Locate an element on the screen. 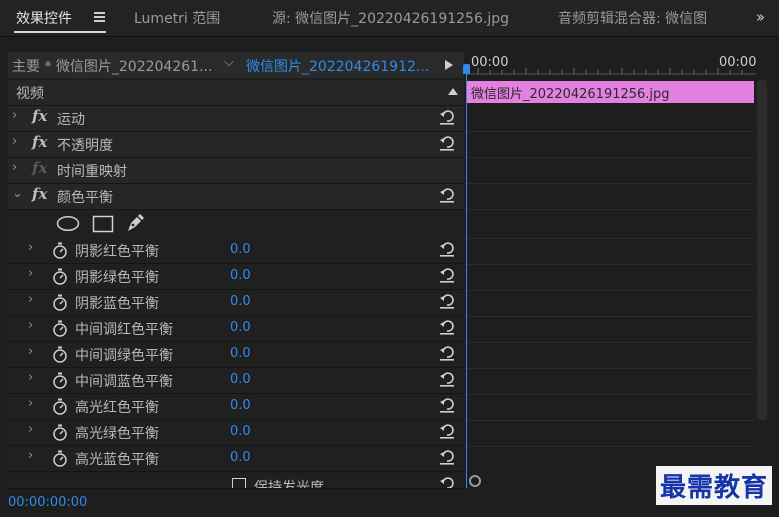  effect-label: 颜色平衡 is located at coordinates (85, 198).